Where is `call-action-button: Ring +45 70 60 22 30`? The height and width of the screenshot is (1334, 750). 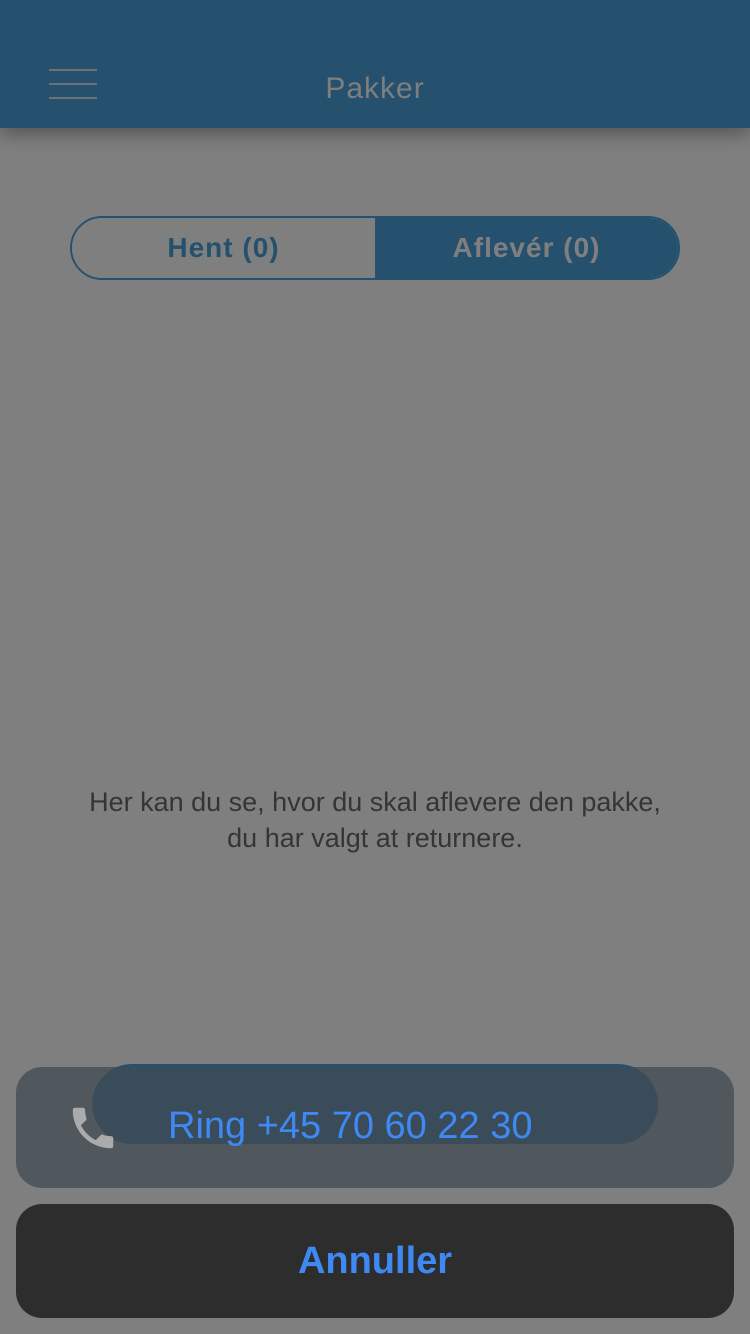 call-action-button: Ring +45 70 60 22 30 is located at coordinates (375, 1127).